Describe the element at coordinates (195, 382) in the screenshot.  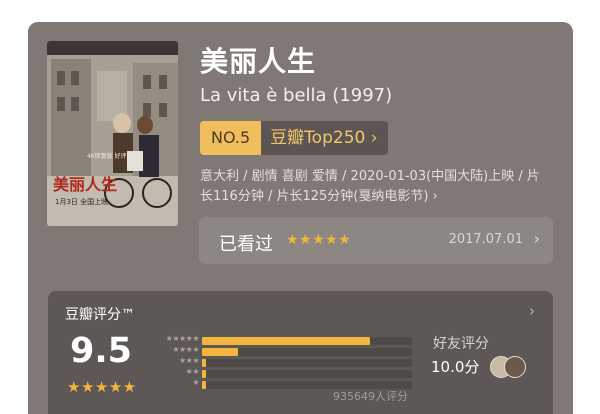
I see `star-level-label: ★` at that location.